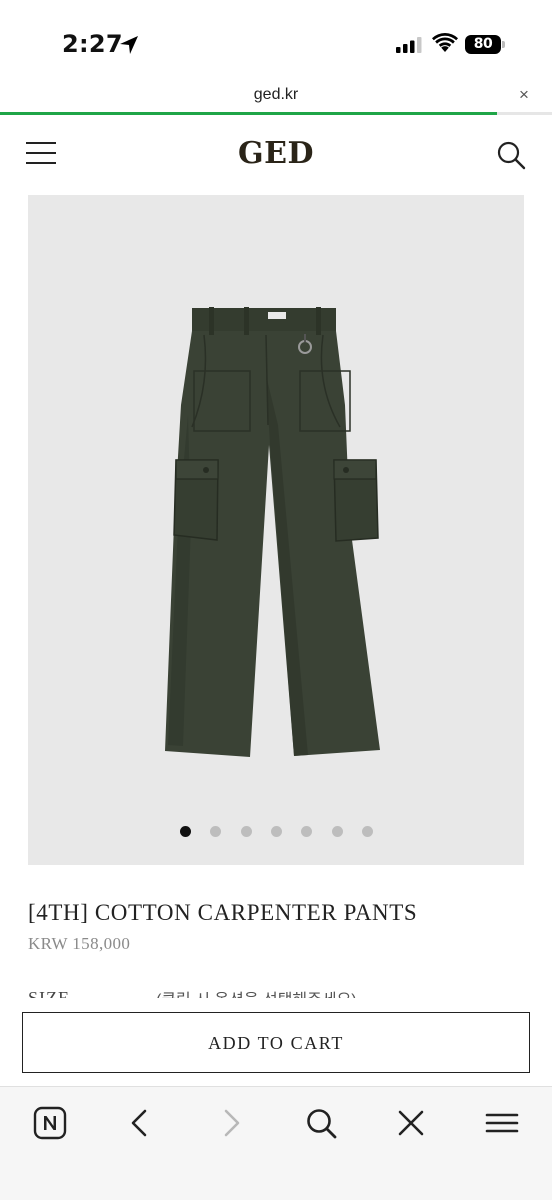 Image resolution: width=552 pixels, height=1200 pixels. Describe the element at coordinates (483, 44) in the screenshot. I see `battery-level: 80` at that location.